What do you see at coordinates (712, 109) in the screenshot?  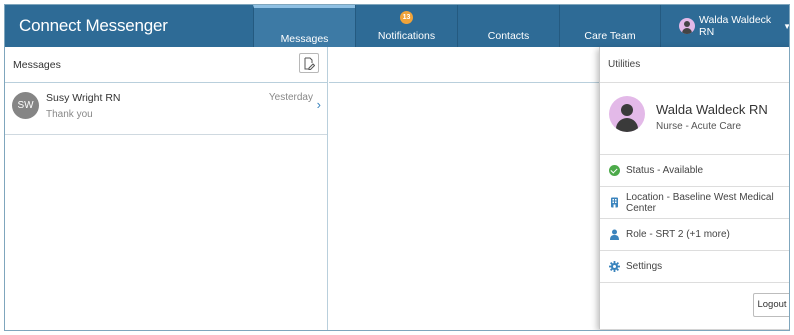 I see `profile-name: Walda Waldeck RN` at bounding box center [712, 109].